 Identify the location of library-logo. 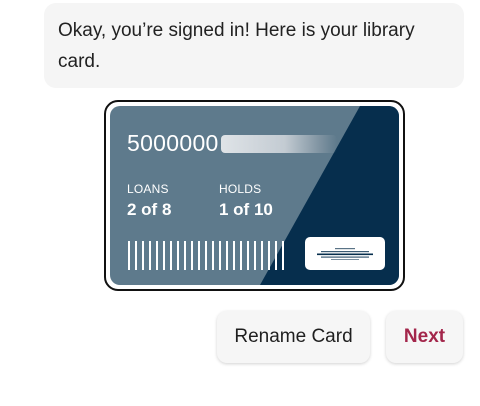
(345, 253).